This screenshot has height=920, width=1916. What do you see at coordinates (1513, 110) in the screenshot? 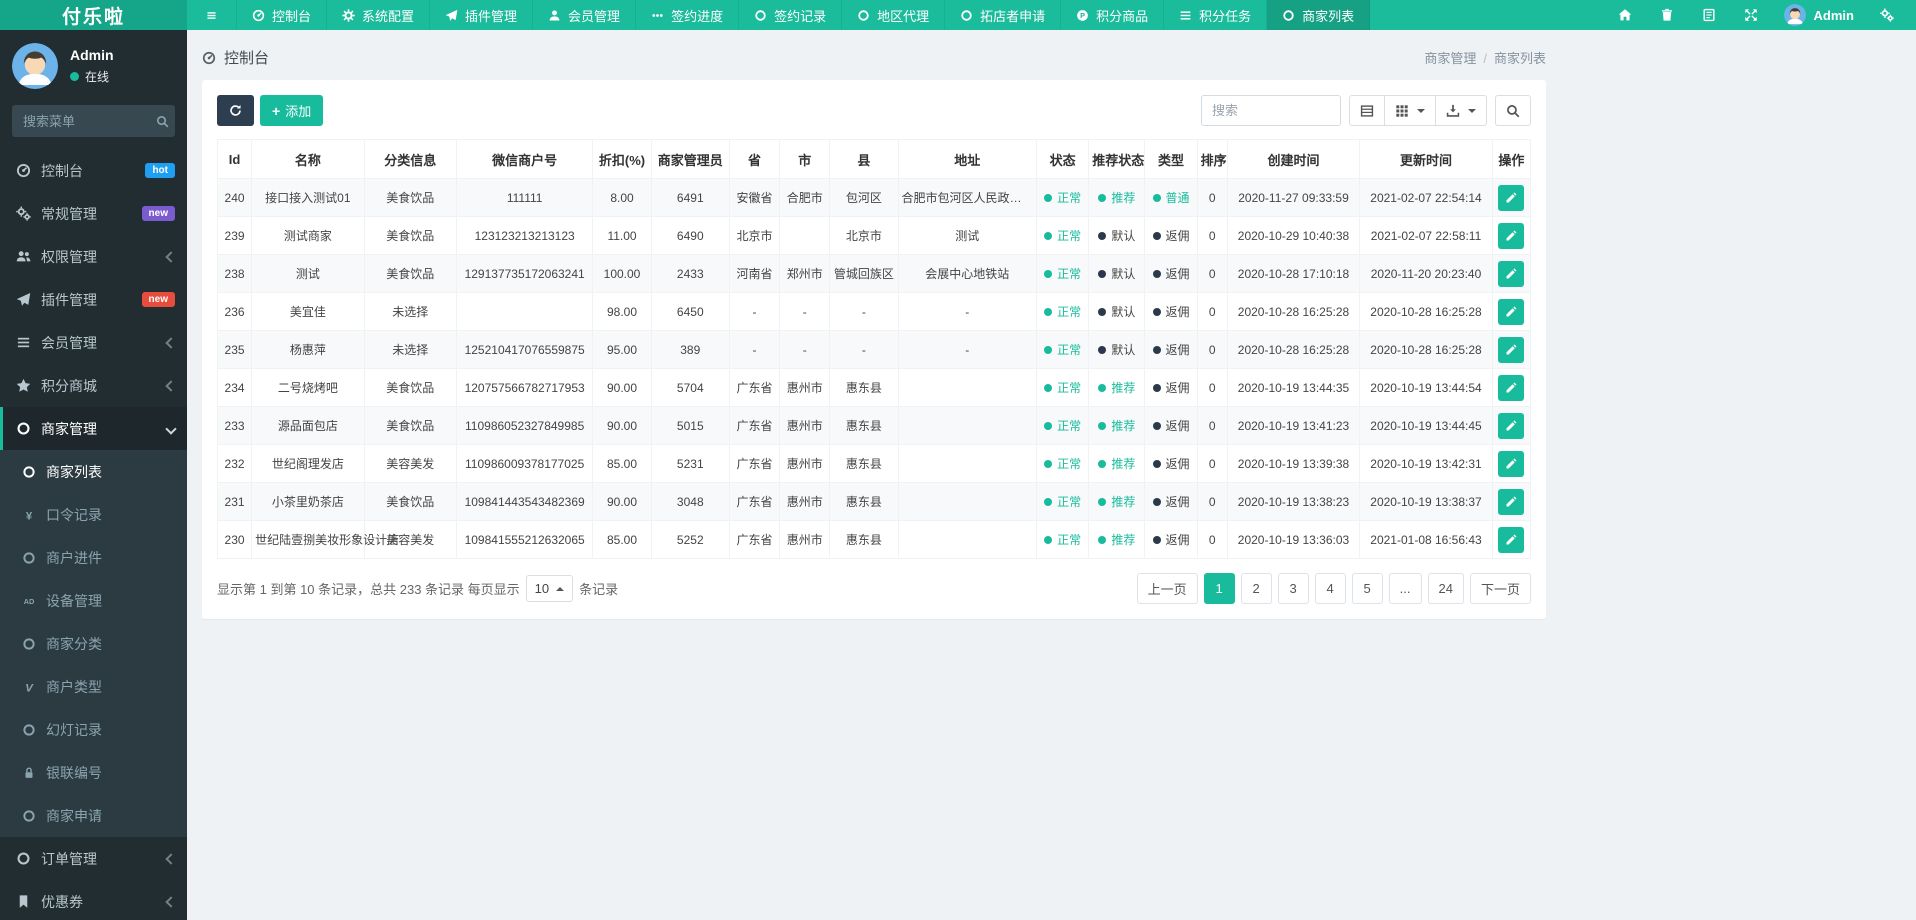
I see `search-button` at bounding box center [1513, 110].